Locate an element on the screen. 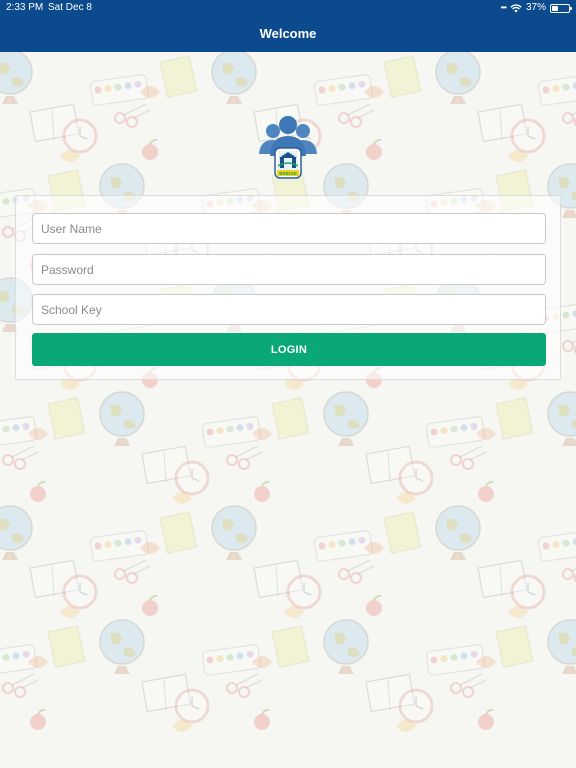 Image resolution: width=576 pixels, height=768 pixels. status-time: 2:33 PM is located at coordinates (25, 7).